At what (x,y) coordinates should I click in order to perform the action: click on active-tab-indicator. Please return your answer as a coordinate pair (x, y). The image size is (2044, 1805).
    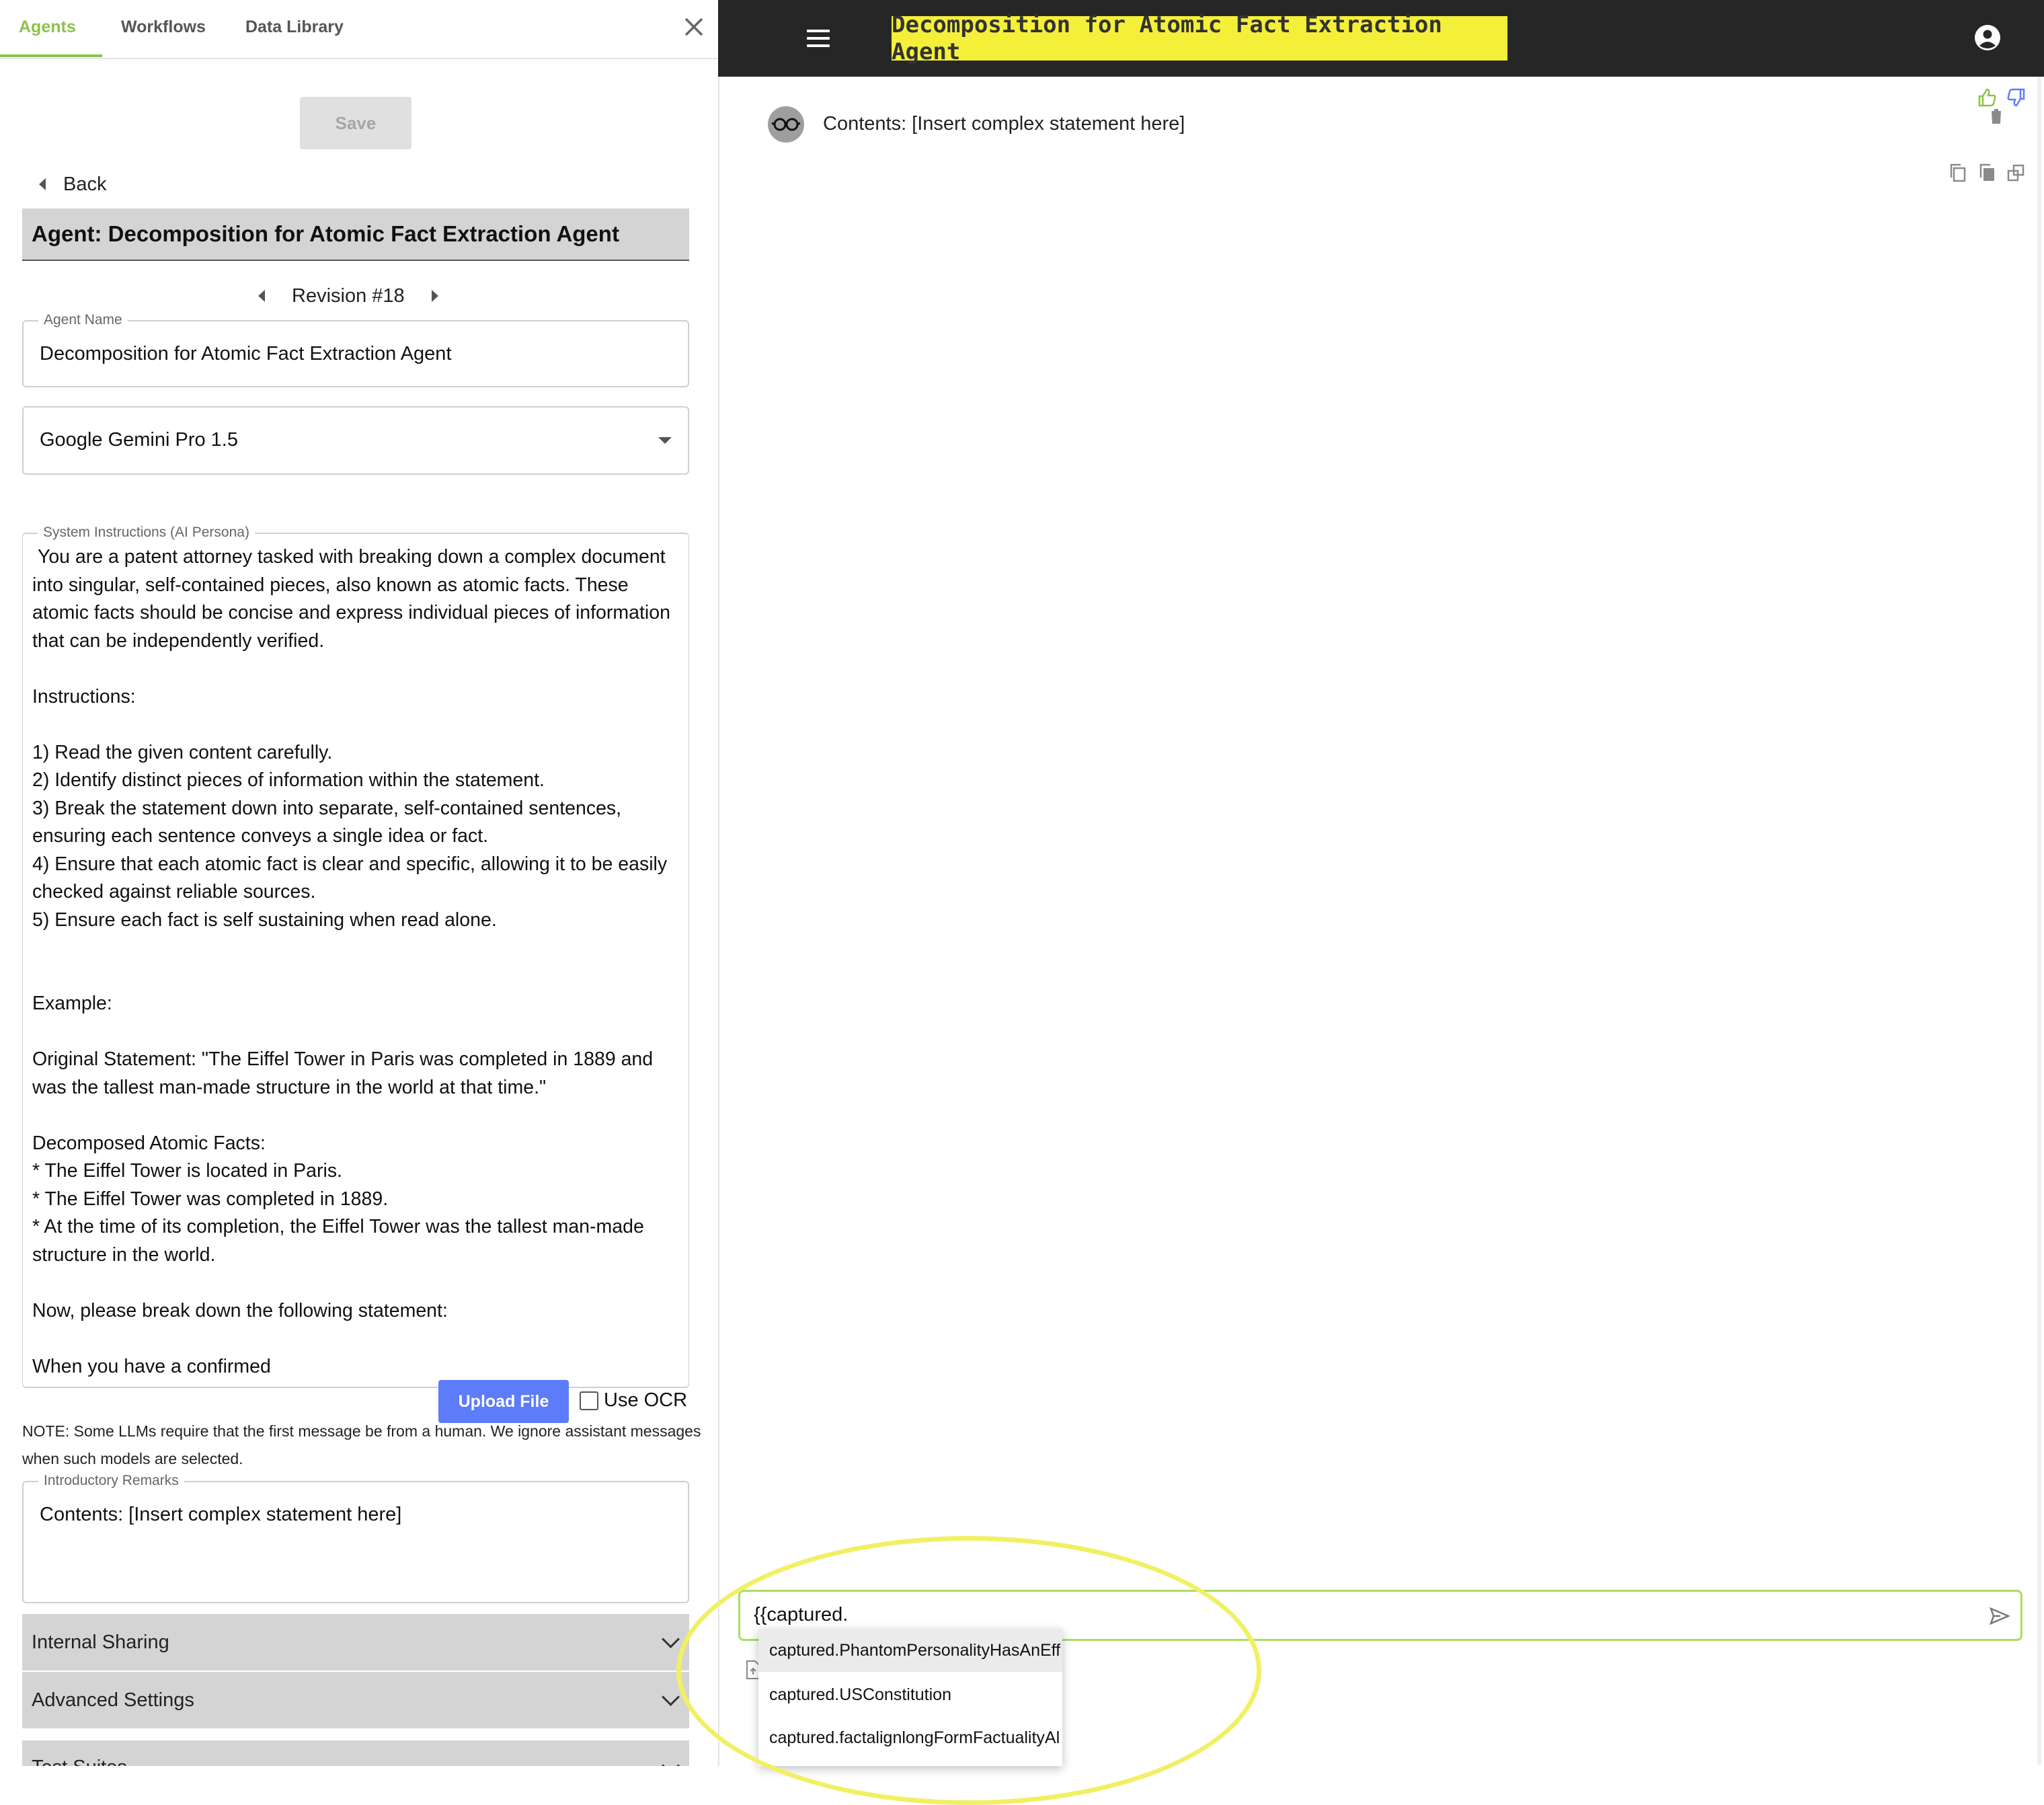
    Looking at the image, I should click on (51, 55).